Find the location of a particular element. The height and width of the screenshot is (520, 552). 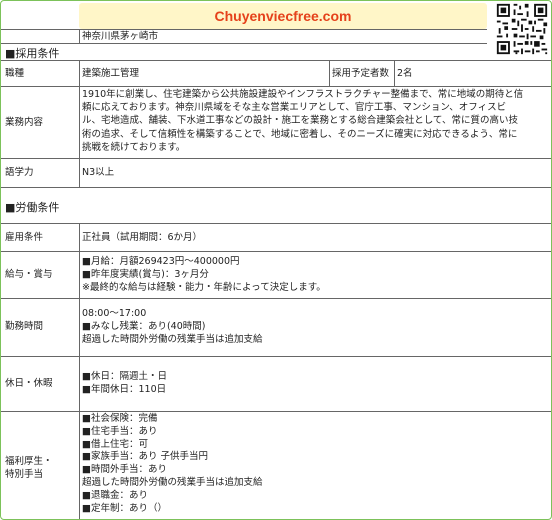

welfare-line: ■定年制：あり（） is located at coordinates (124, 508).